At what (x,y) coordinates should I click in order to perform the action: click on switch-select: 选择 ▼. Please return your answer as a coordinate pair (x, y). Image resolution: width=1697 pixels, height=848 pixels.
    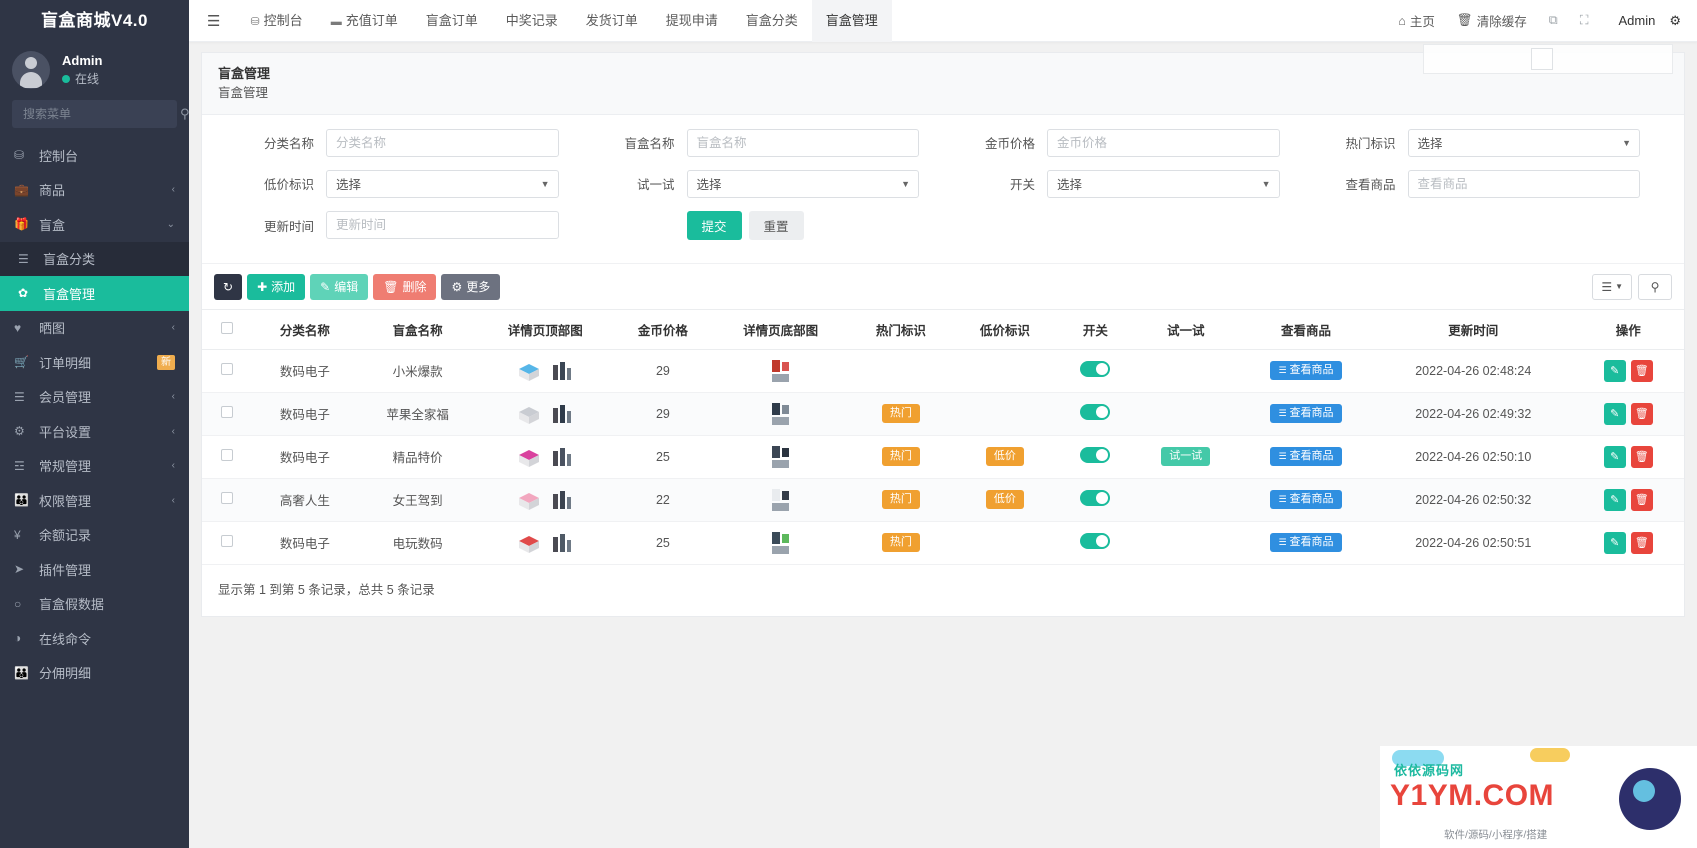
    Looking at the image, I should click on (1163, 183).